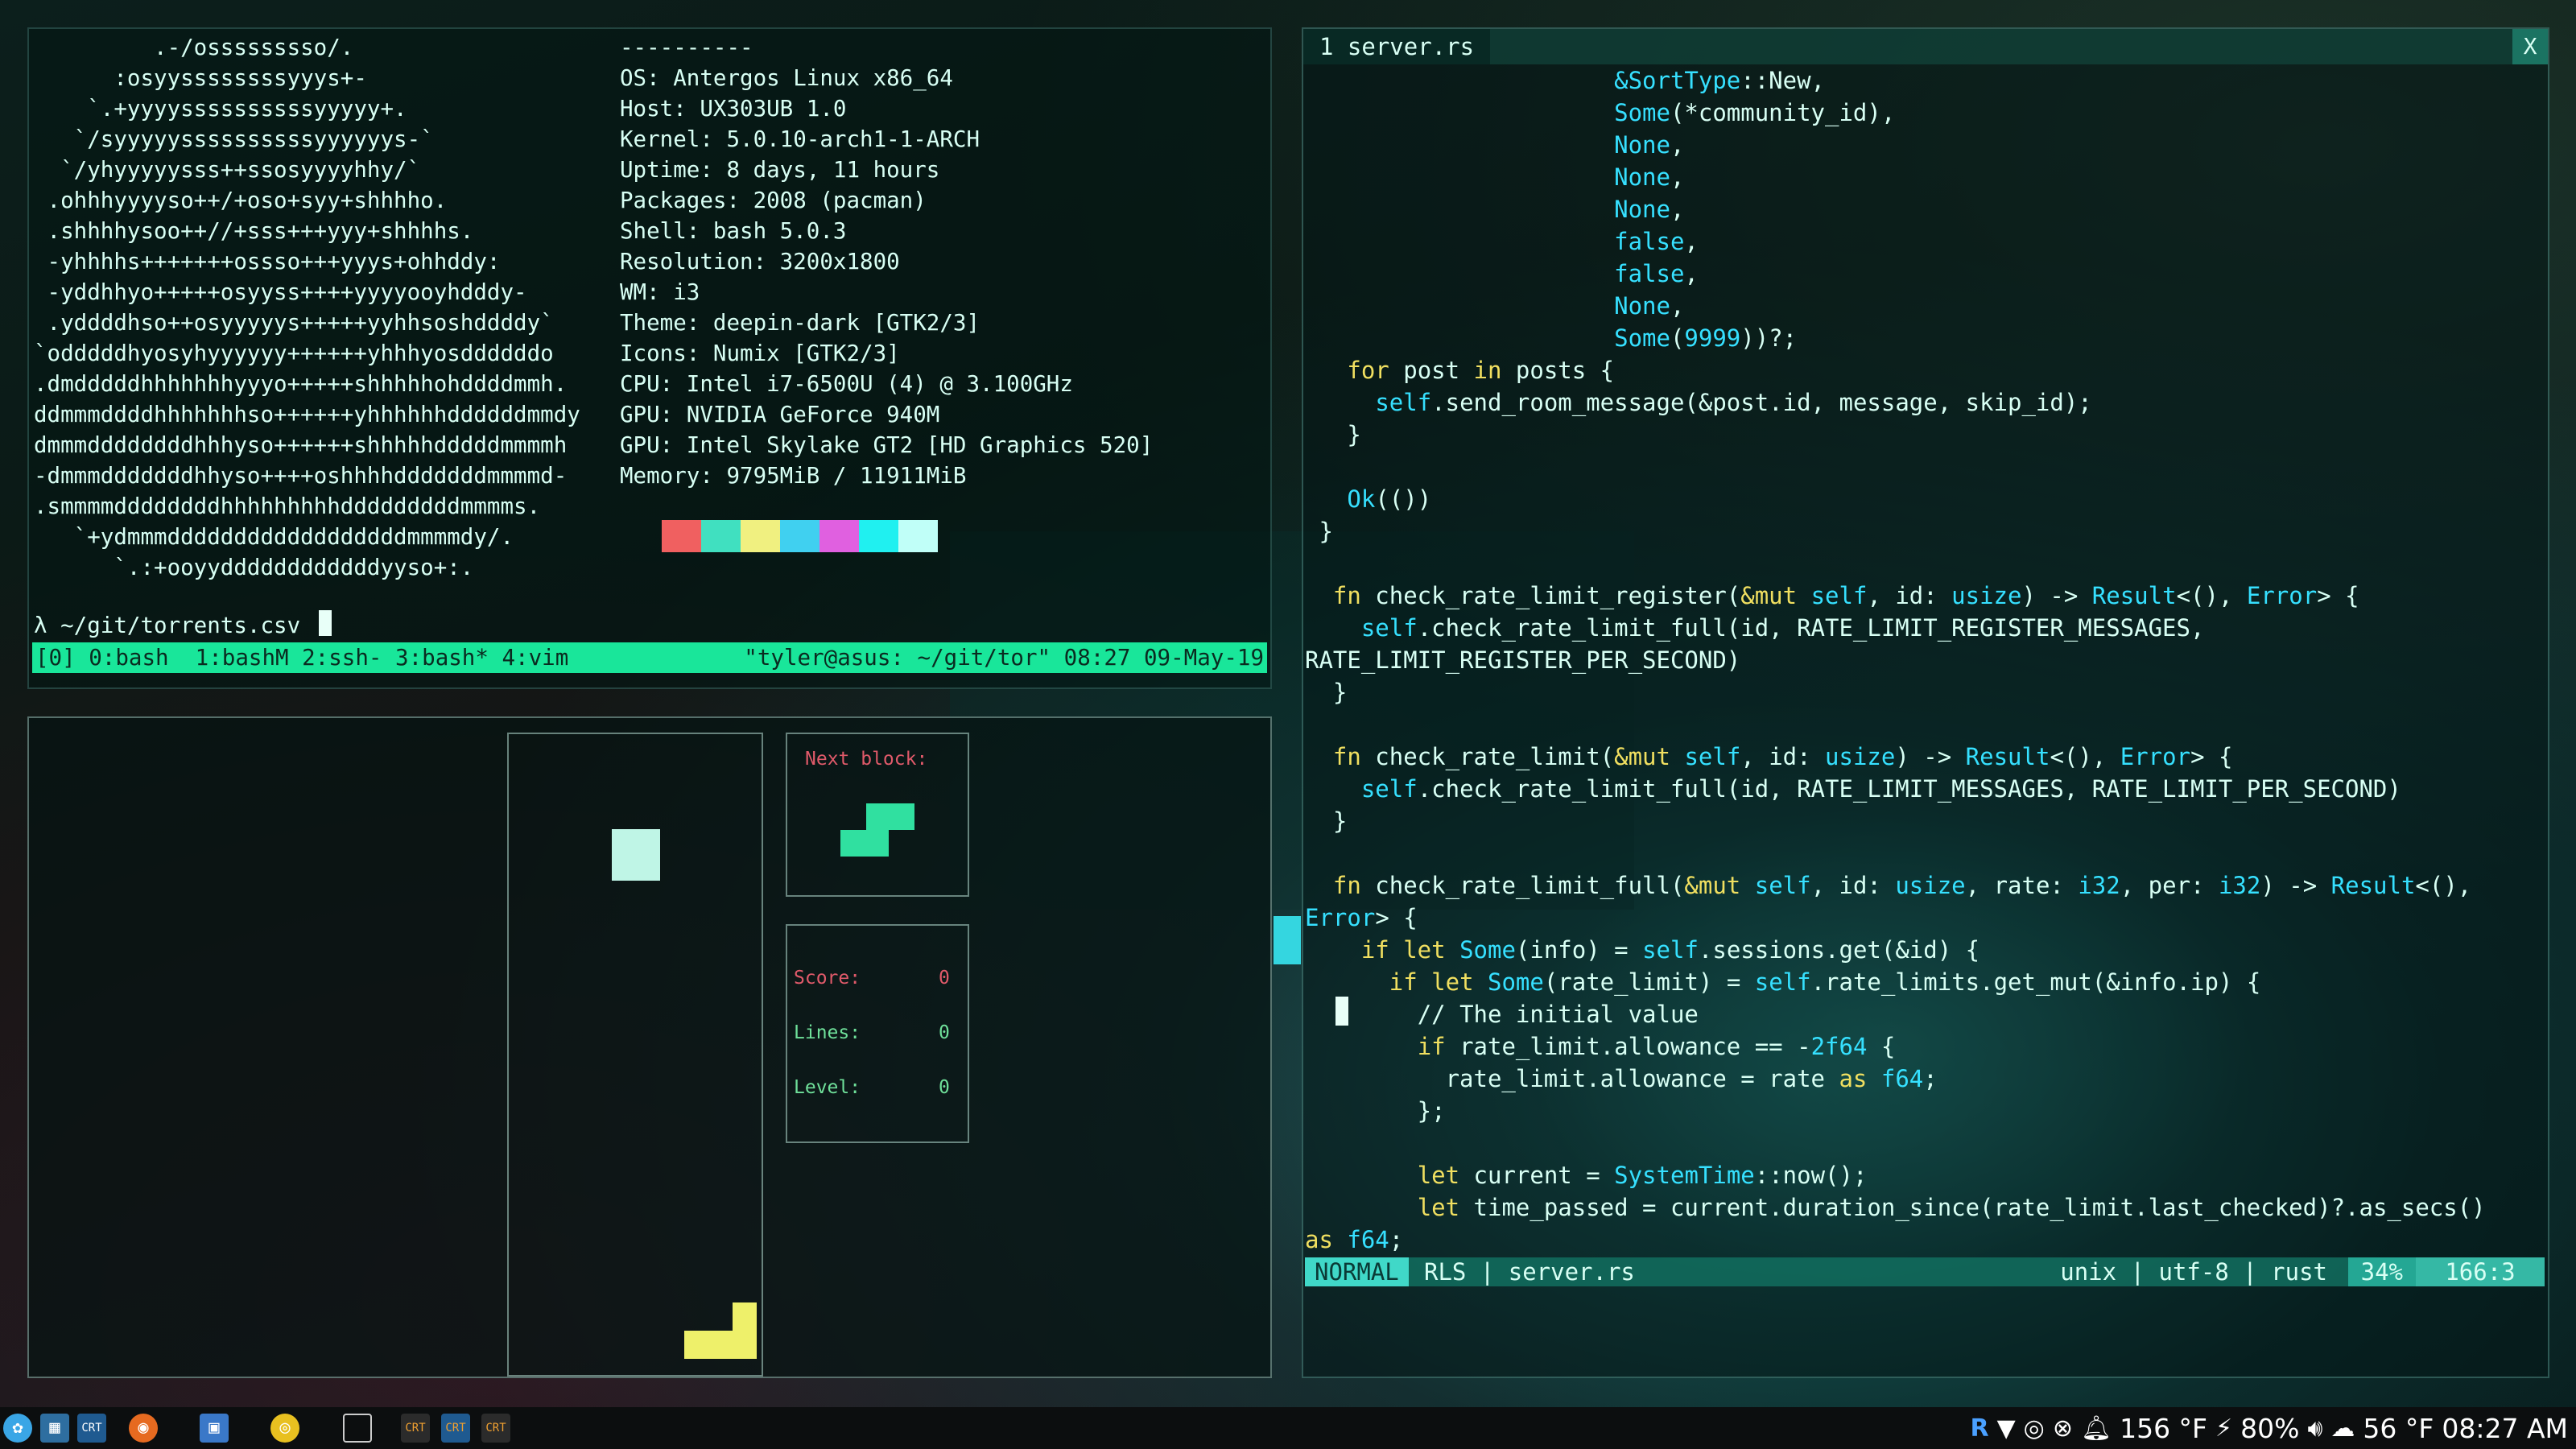 The height and width of the screenshot is (1449, 2576). I want to click on next-block-label: Next block:, so click(866, 759).